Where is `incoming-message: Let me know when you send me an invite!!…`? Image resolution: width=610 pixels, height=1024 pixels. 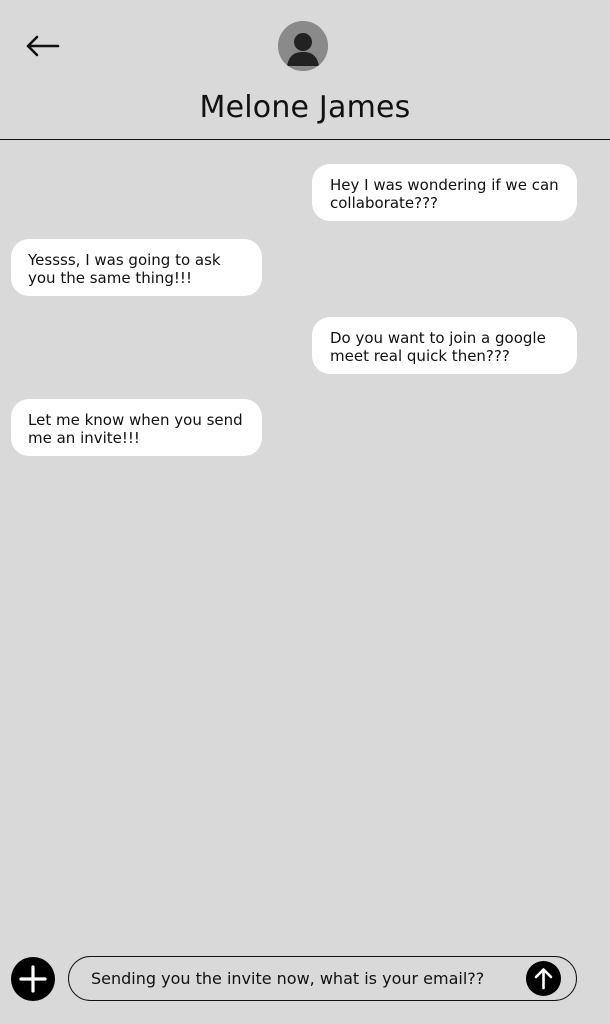
incoming-message: Let me know when you send me an invite!!… is located at coordinates (136, 427).